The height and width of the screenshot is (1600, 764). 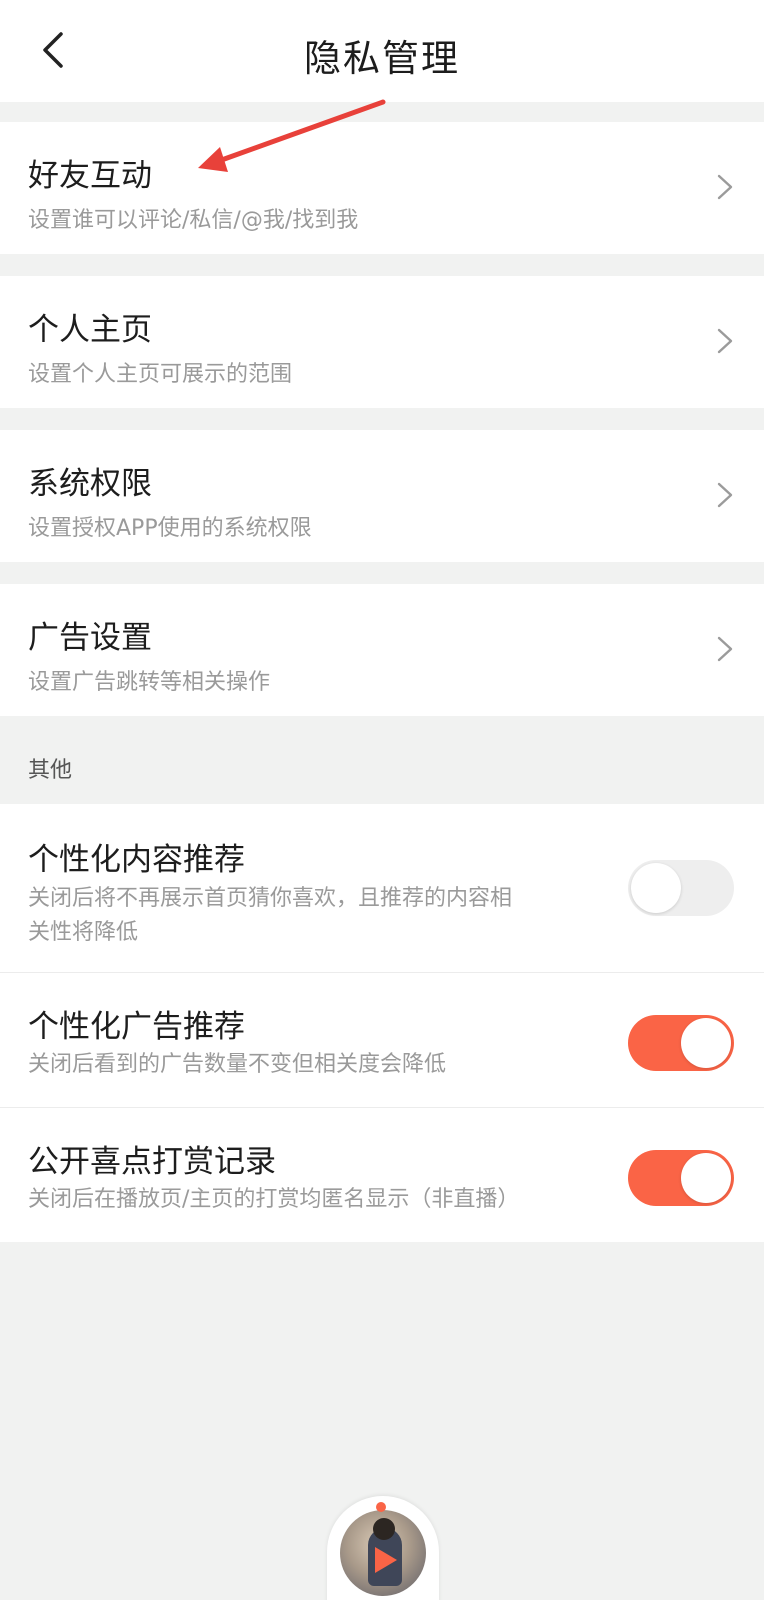 I want to click on personalized-content-row: 个性化内容推荐 关闭后将不再展示首页猜你喜欢，且推荐的内容相 关性将降低, so click(x=382, y=888).